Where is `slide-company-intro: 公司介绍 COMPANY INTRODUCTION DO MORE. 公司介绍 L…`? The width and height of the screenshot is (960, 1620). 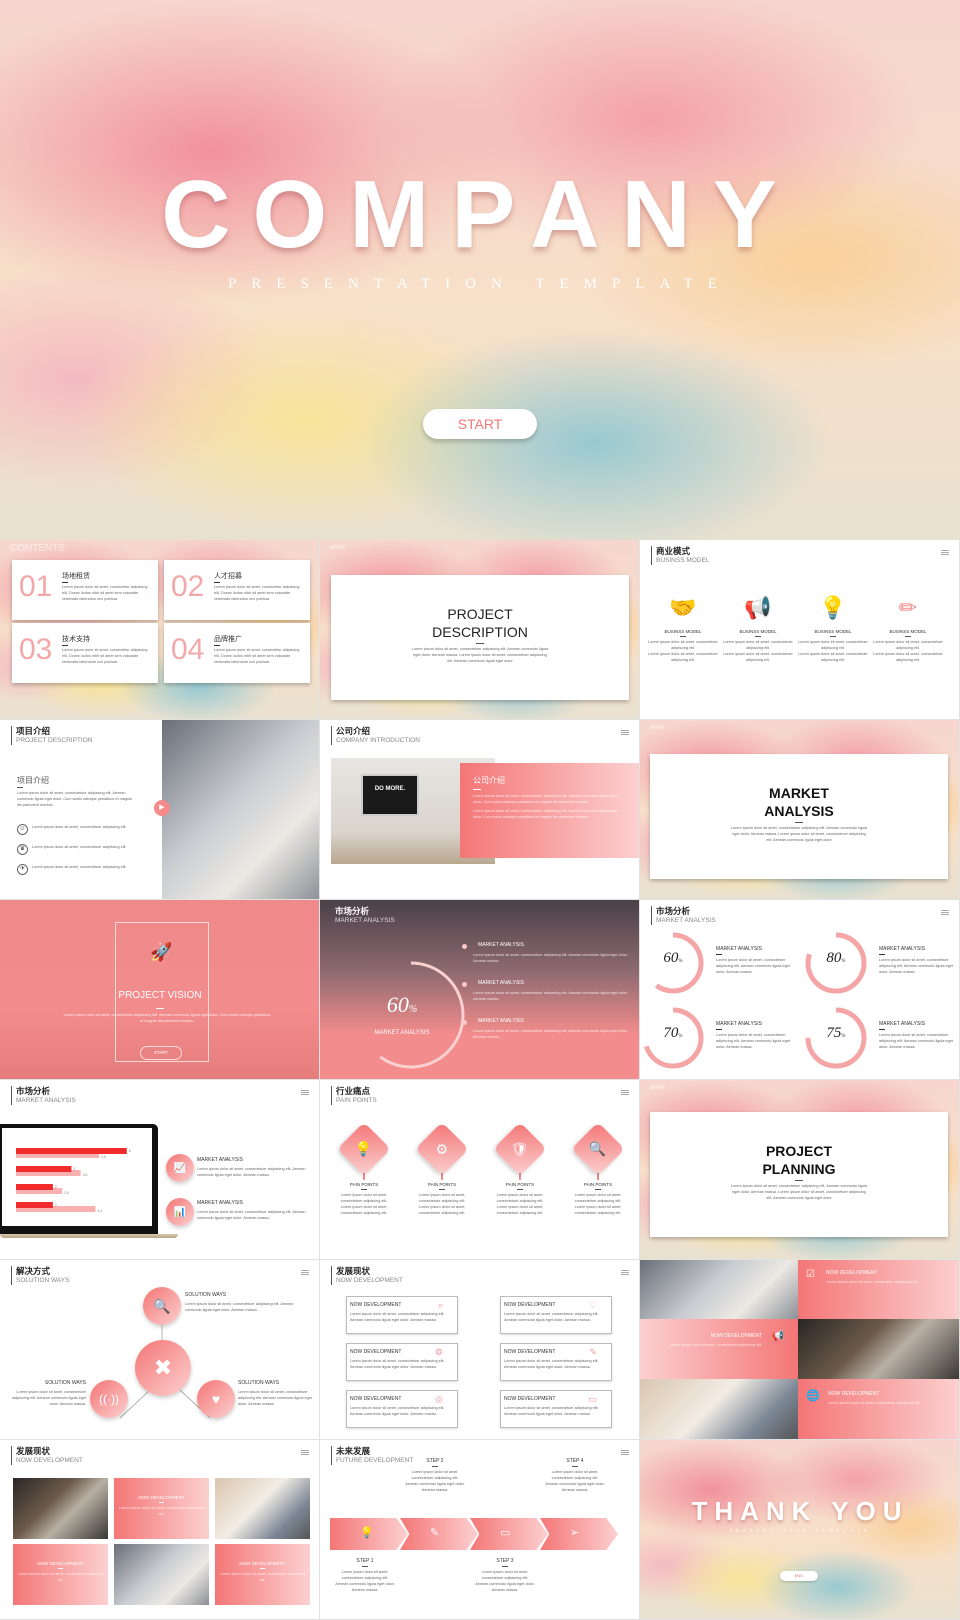 slide-company-intro: 公司介绍 COMPANY INTRODUCTION DO MORE. 公司介绍 L… is located at coordinates (480, 810).